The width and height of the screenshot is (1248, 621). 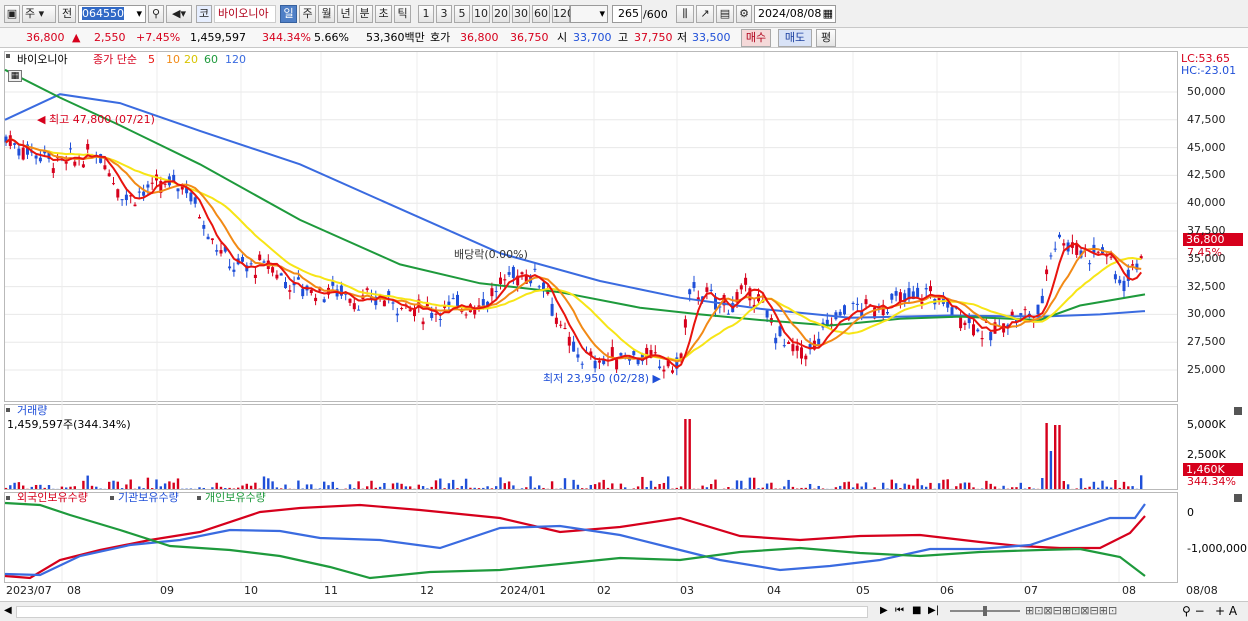 What do you see at coordinates (863, 590) in the screenshot?
I see `x-tick: 05` at bounding box center [863, 590].